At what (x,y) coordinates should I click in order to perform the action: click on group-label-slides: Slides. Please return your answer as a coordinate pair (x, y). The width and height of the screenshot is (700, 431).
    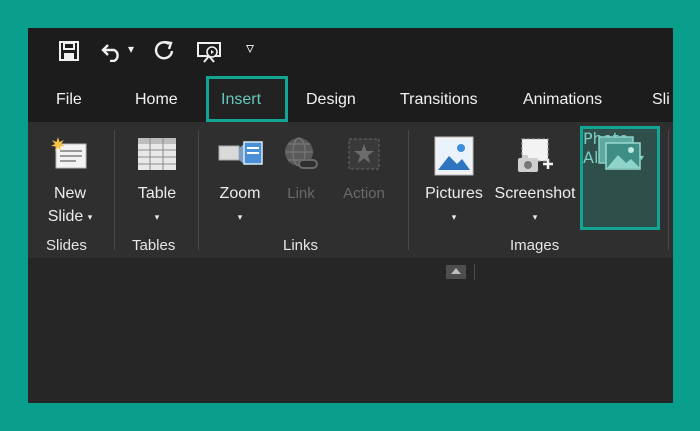
    Looking at the image, I should click on (66, 245).